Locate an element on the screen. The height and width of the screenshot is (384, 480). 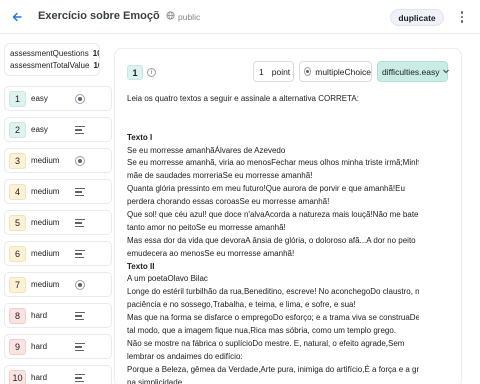
text-line: A um poetaOlavo Bilac is located at coordinates (167, 279).